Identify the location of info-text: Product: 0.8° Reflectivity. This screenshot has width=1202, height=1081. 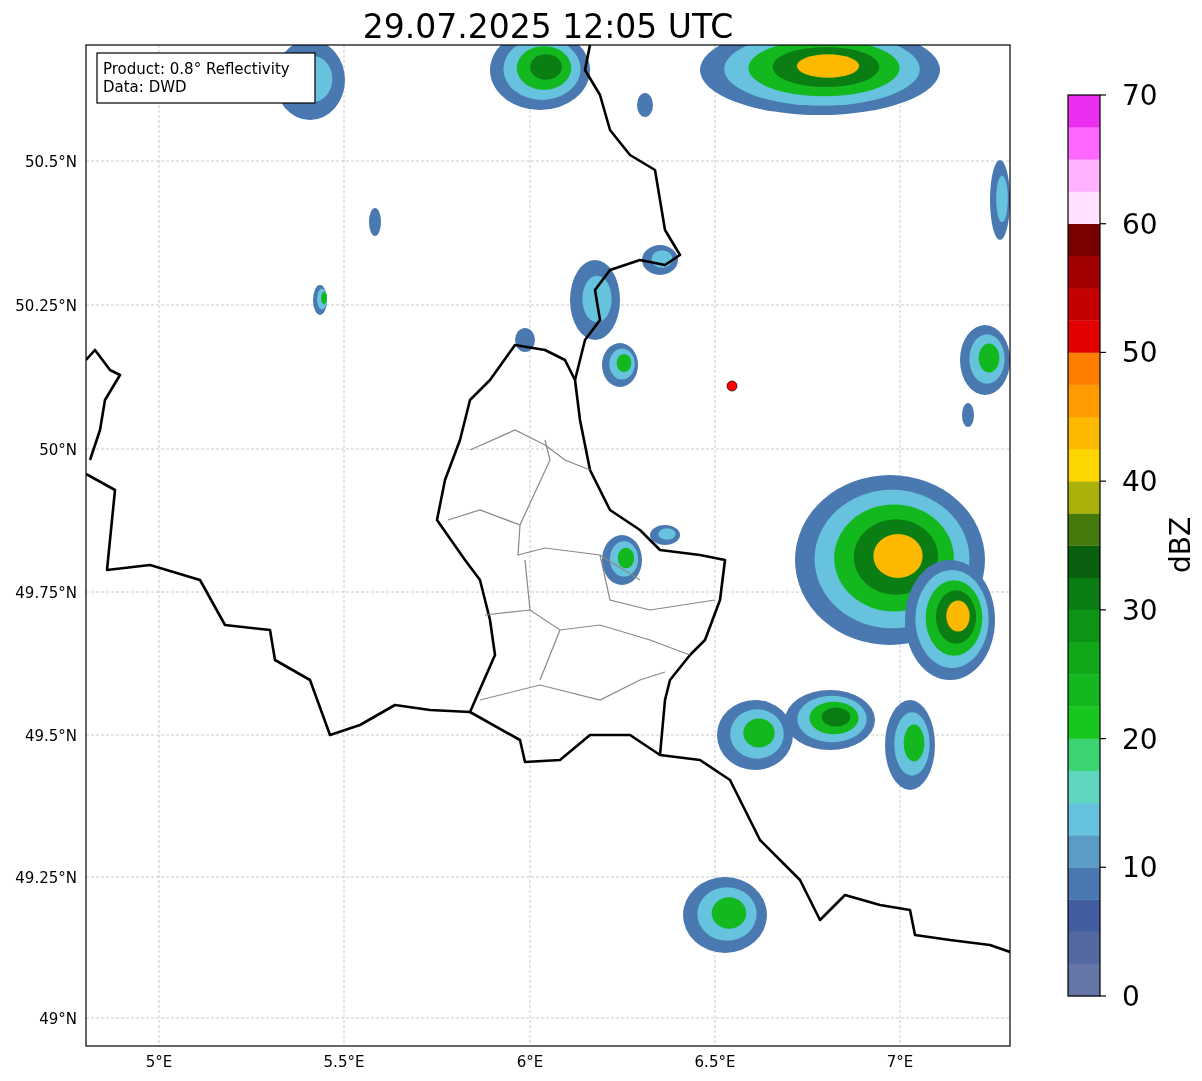
(196, 69).